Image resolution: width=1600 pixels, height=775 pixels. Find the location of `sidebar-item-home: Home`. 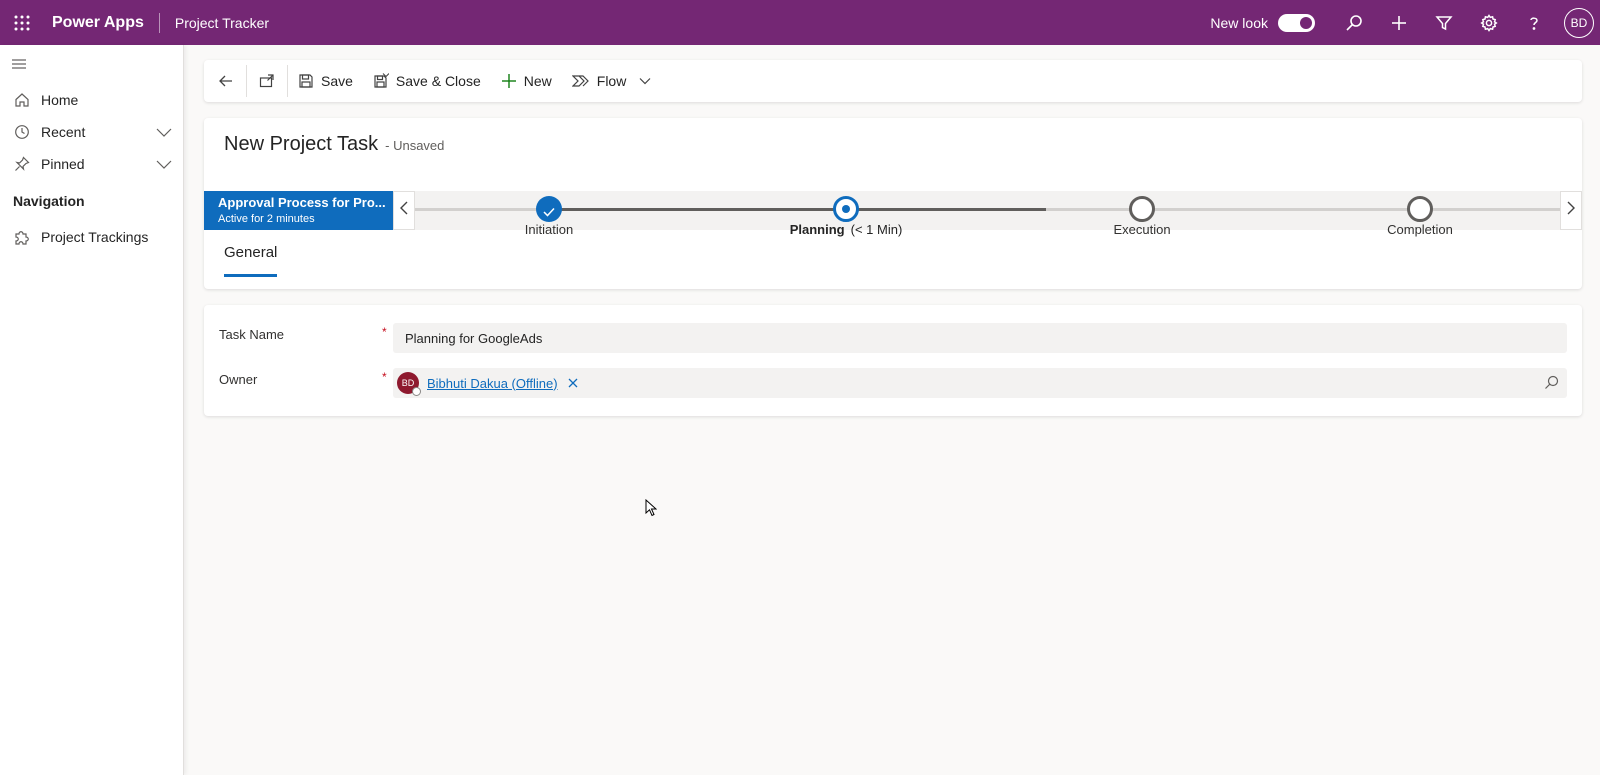

sidebar-item-home: Home is located at coordinates (92, 100).